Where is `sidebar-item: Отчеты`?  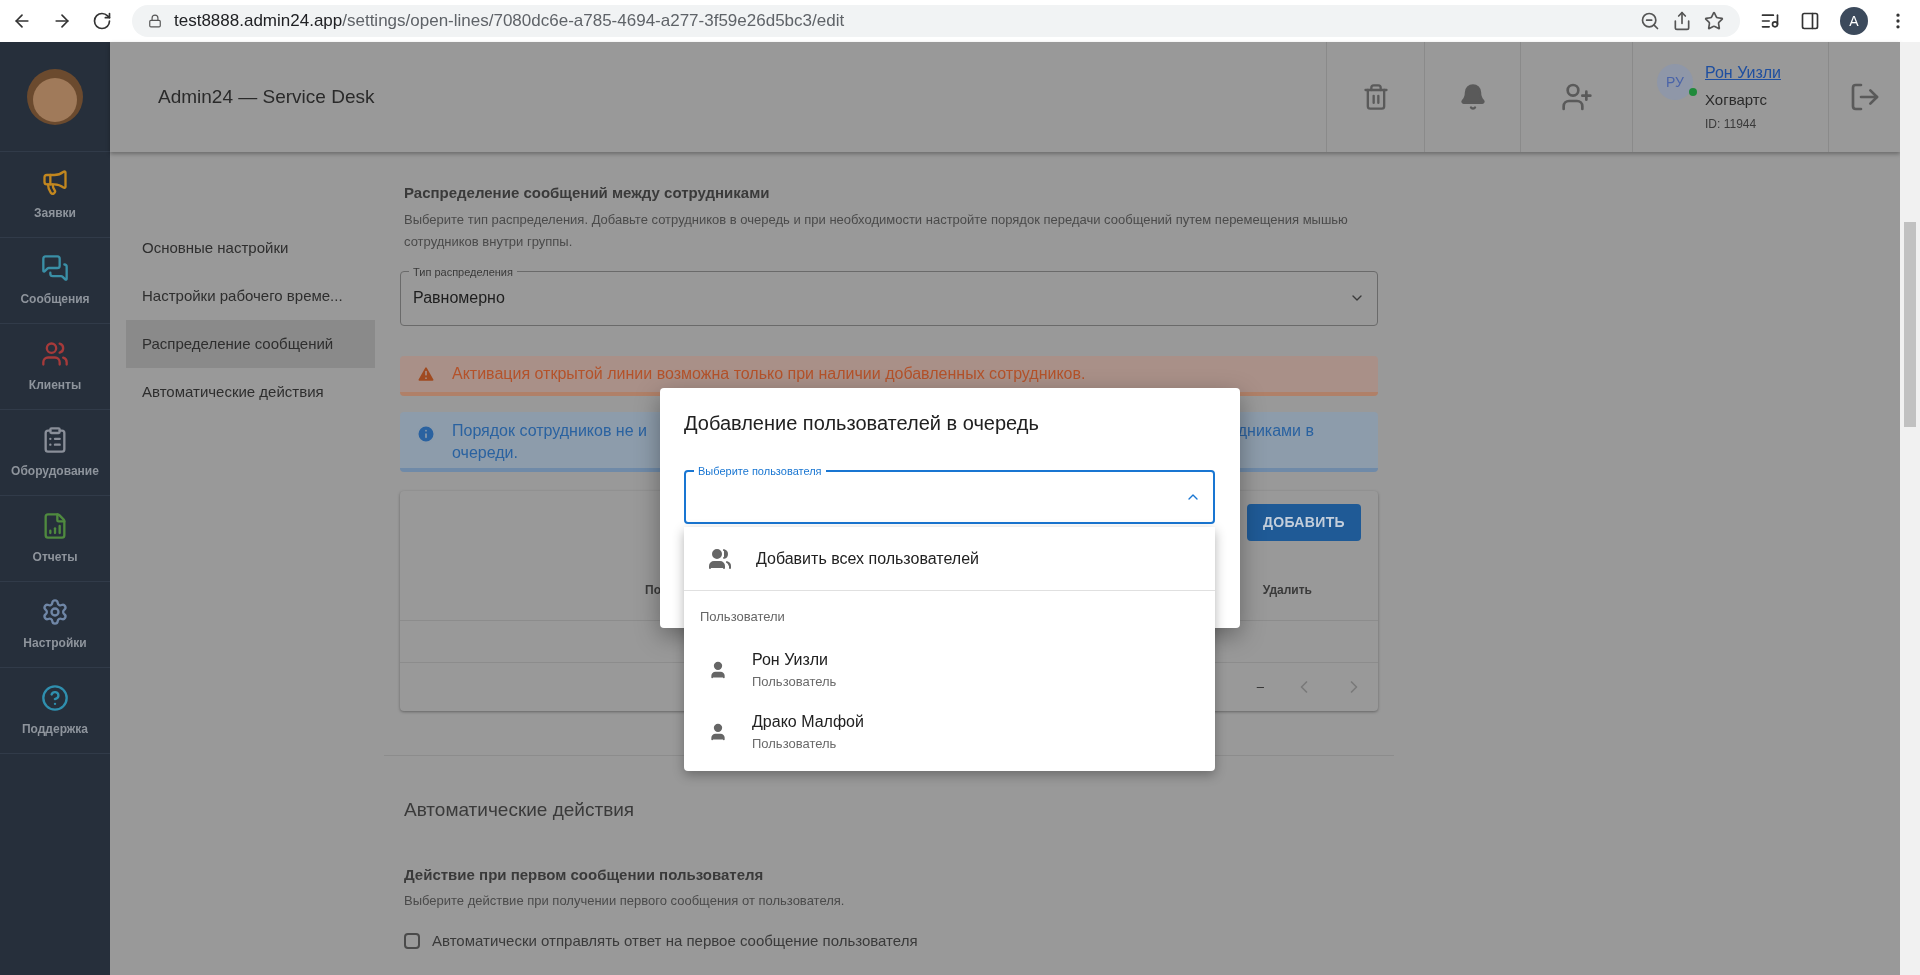
sidebar-item: Отчеты is located at coordinates (55, 539).